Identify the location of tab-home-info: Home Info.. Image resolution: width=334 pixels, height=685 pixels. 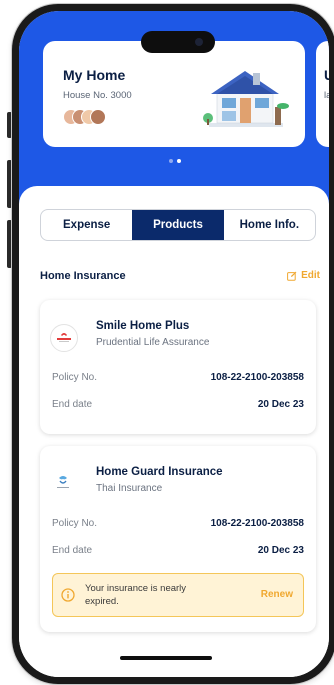
(269, 225).